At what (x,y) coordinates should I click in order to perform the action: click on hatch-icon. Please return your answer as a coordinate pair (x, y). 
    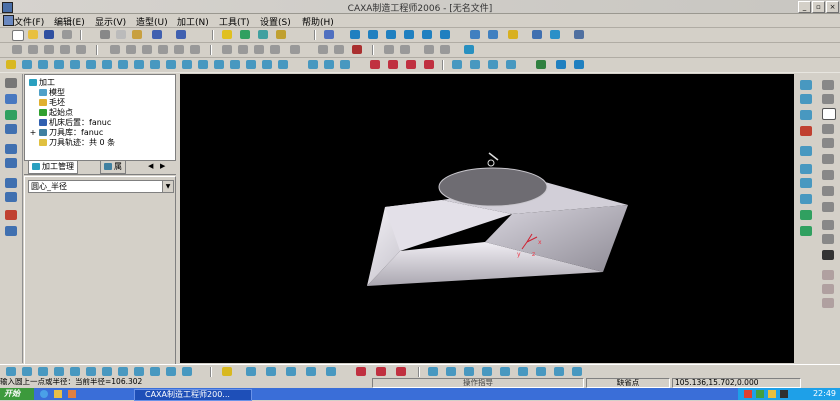
    Looking at the image, I should click on (493, 64).